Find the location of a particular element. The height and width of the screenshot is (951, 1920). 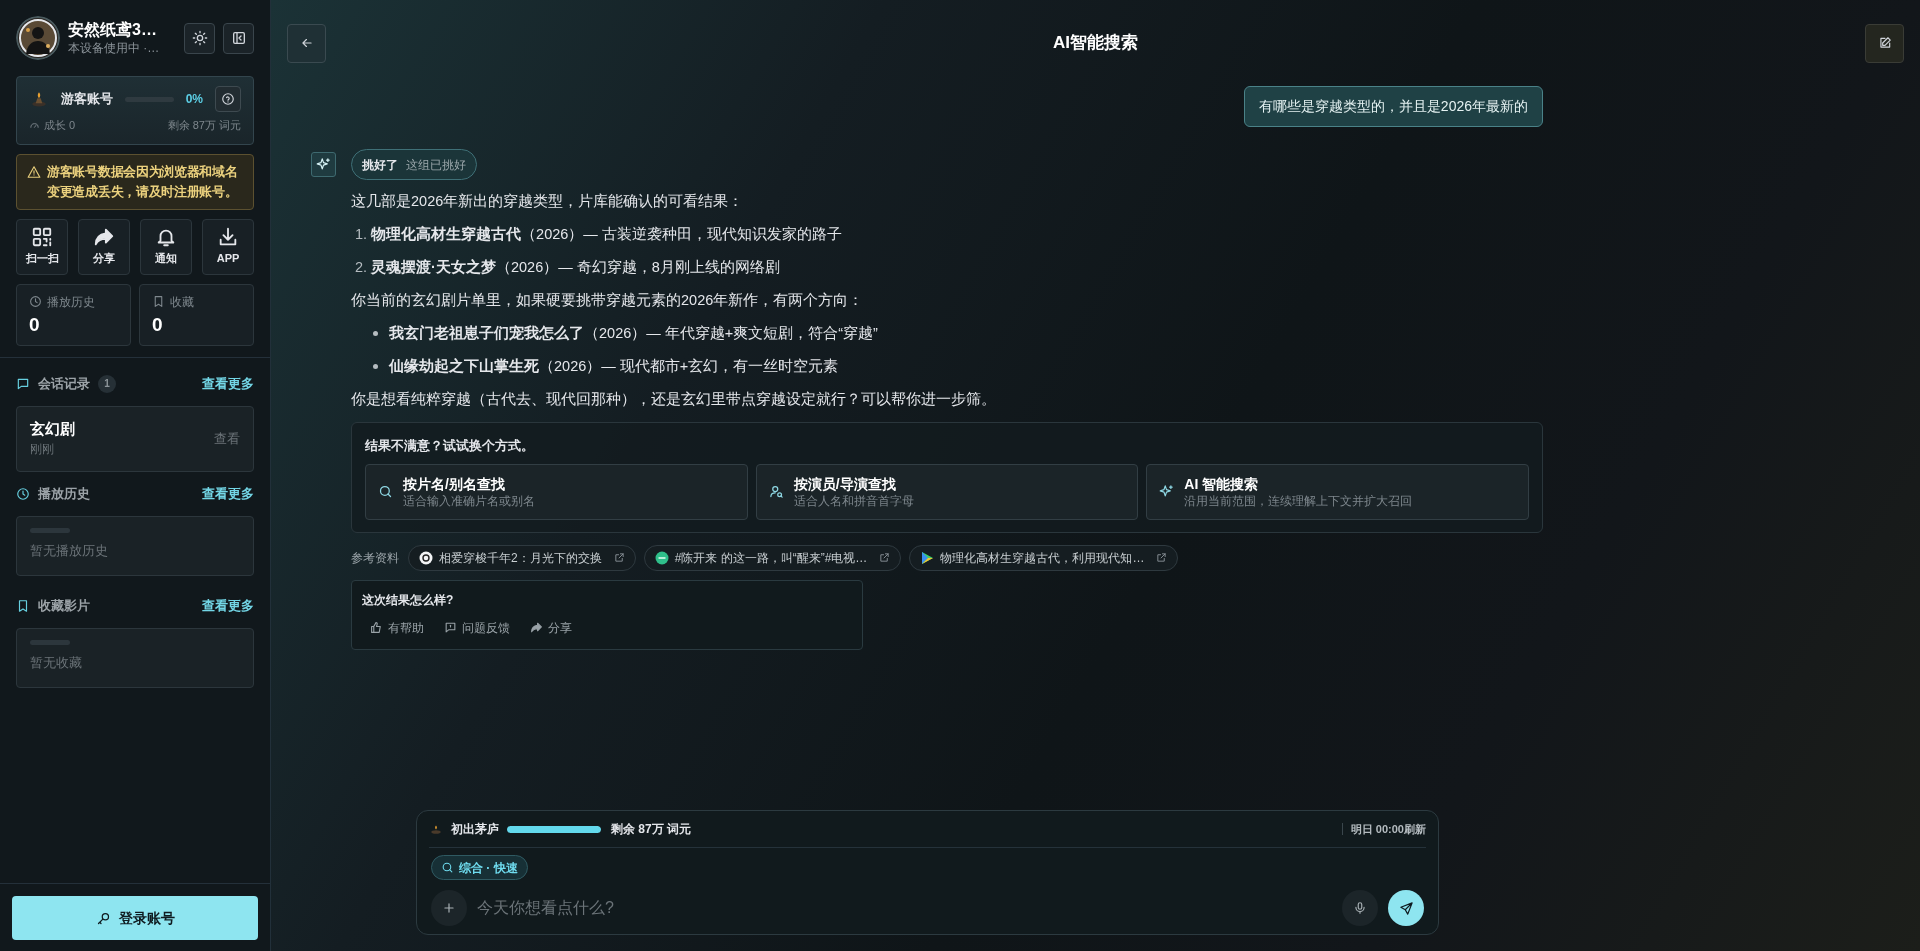

feedback-button: 分享 is located at coordinates (551, 627).